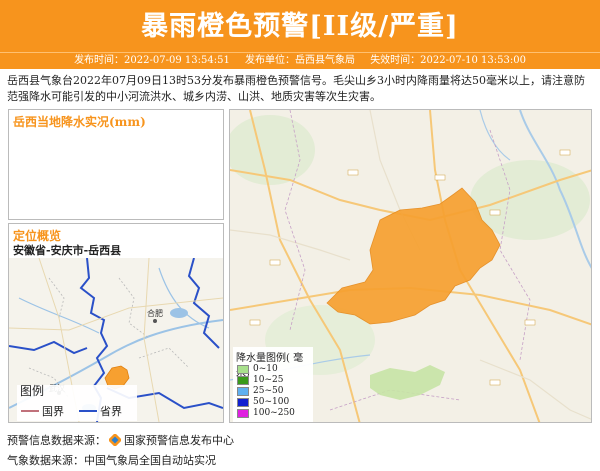 Image resolution: width=600 pixels, height=471 pixels. I want to click on national-border-line, so click(30, 411).